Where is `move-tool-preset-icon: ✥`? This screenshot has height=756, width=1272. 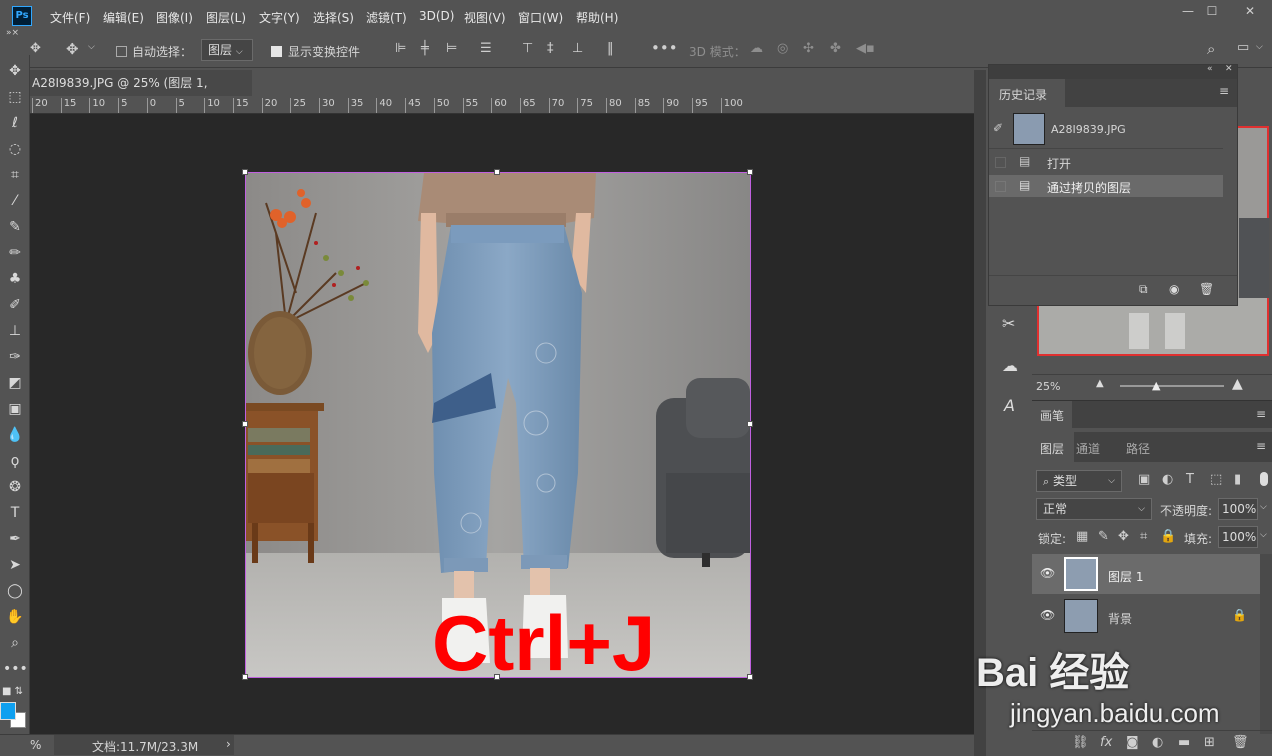
move-tool-preset-icon: ✥ is located at coordinates (35, 48).